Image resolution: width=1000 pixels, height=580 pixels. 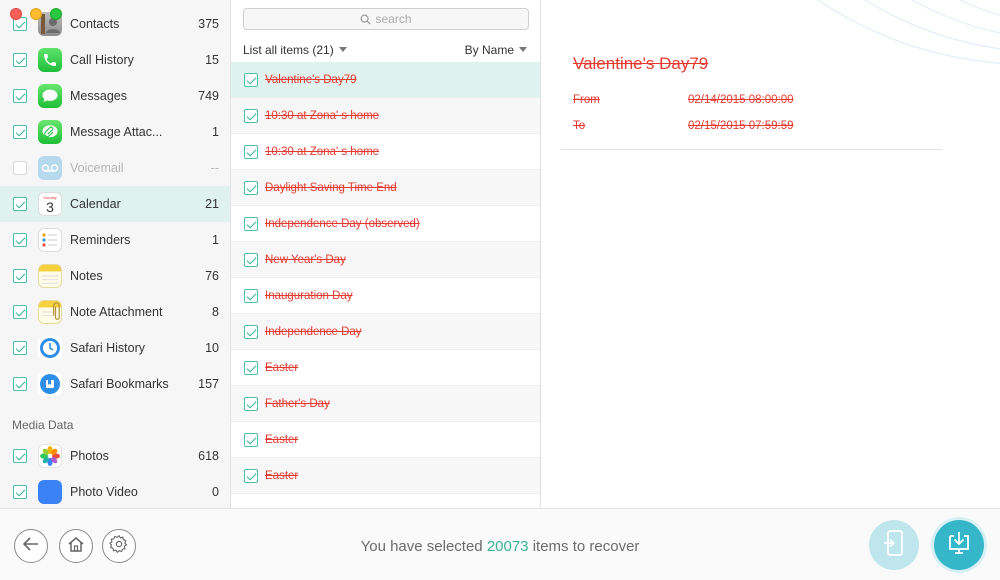 What do you see at coordinates (385, 188) in the screenshot?
I see `list-item: Daylight Saving Time End` at bounding box center [385, 188].